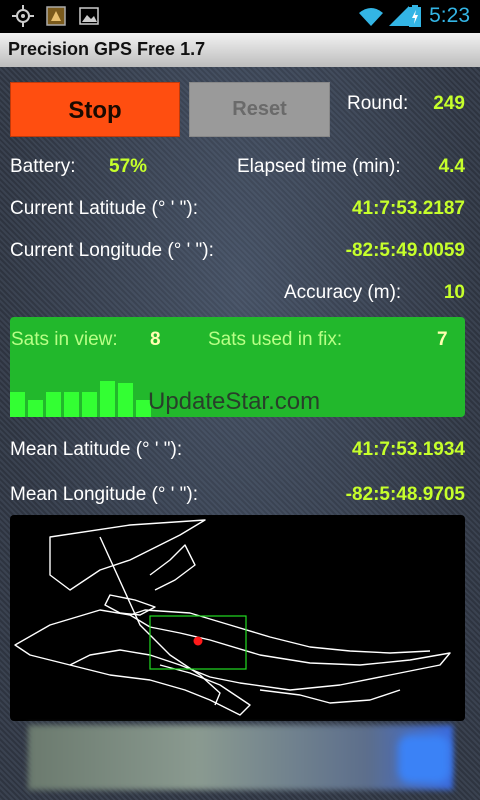 The height and width of the screenshot is (800, 480). I want to click on mean-latitude-label: Mean Latitude (° ' "):, so click(96, 449).